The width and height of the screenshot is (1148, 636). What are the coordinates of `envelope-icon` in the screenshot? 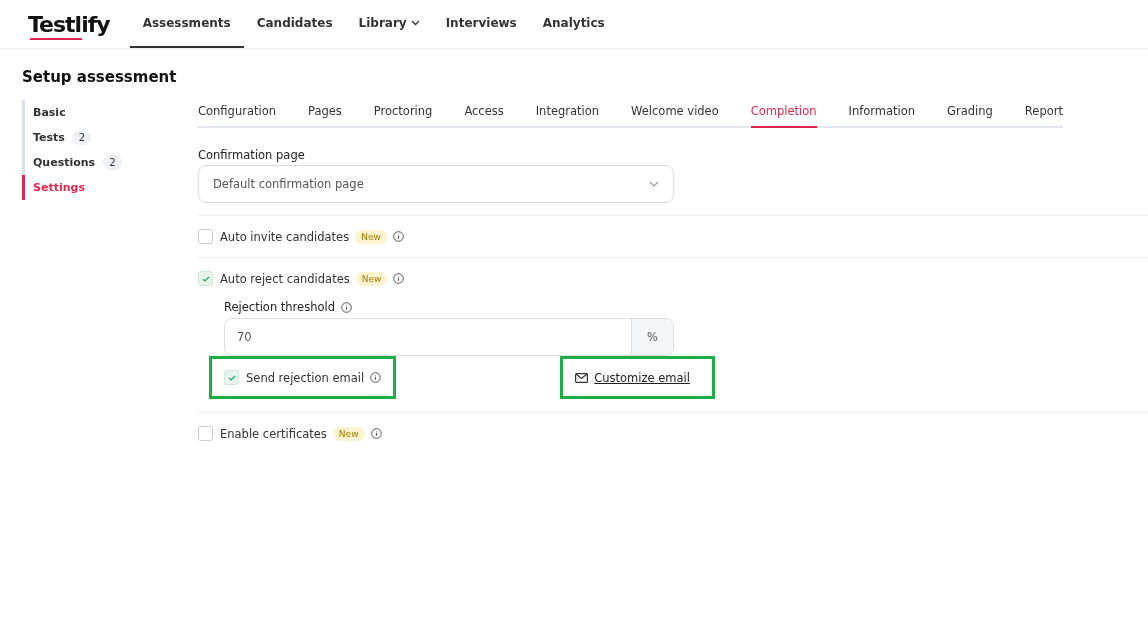 It's located at (582, 377).